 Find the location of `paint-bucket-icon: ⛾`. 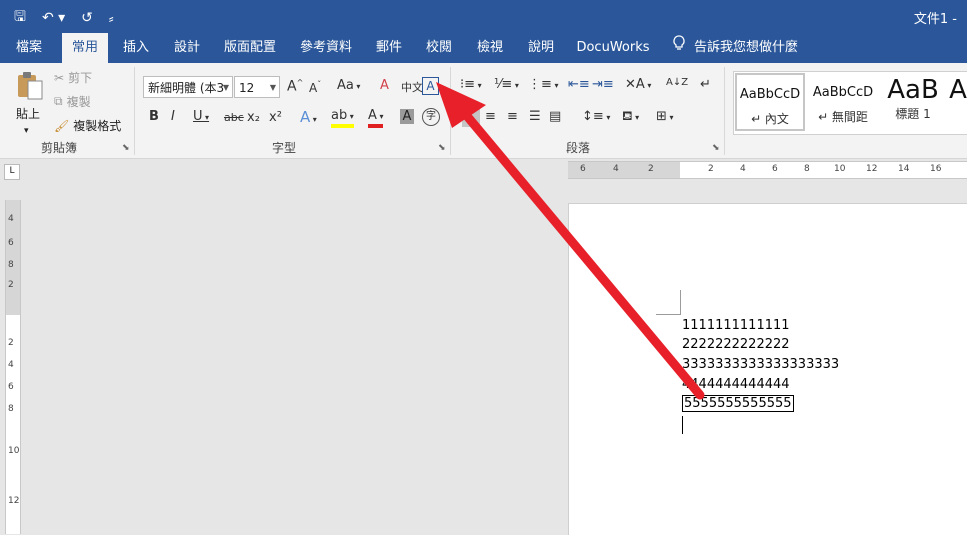

paint-bucket-icon: ⛾ is located at coordinates (627, 116).